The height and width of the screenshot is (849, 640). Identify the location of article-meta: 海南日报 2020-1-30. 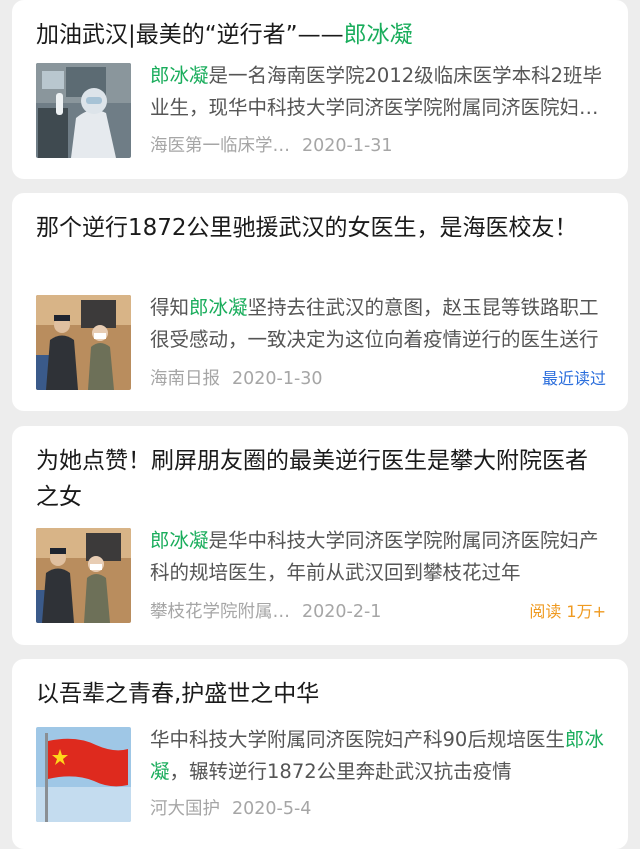
(378, 379).